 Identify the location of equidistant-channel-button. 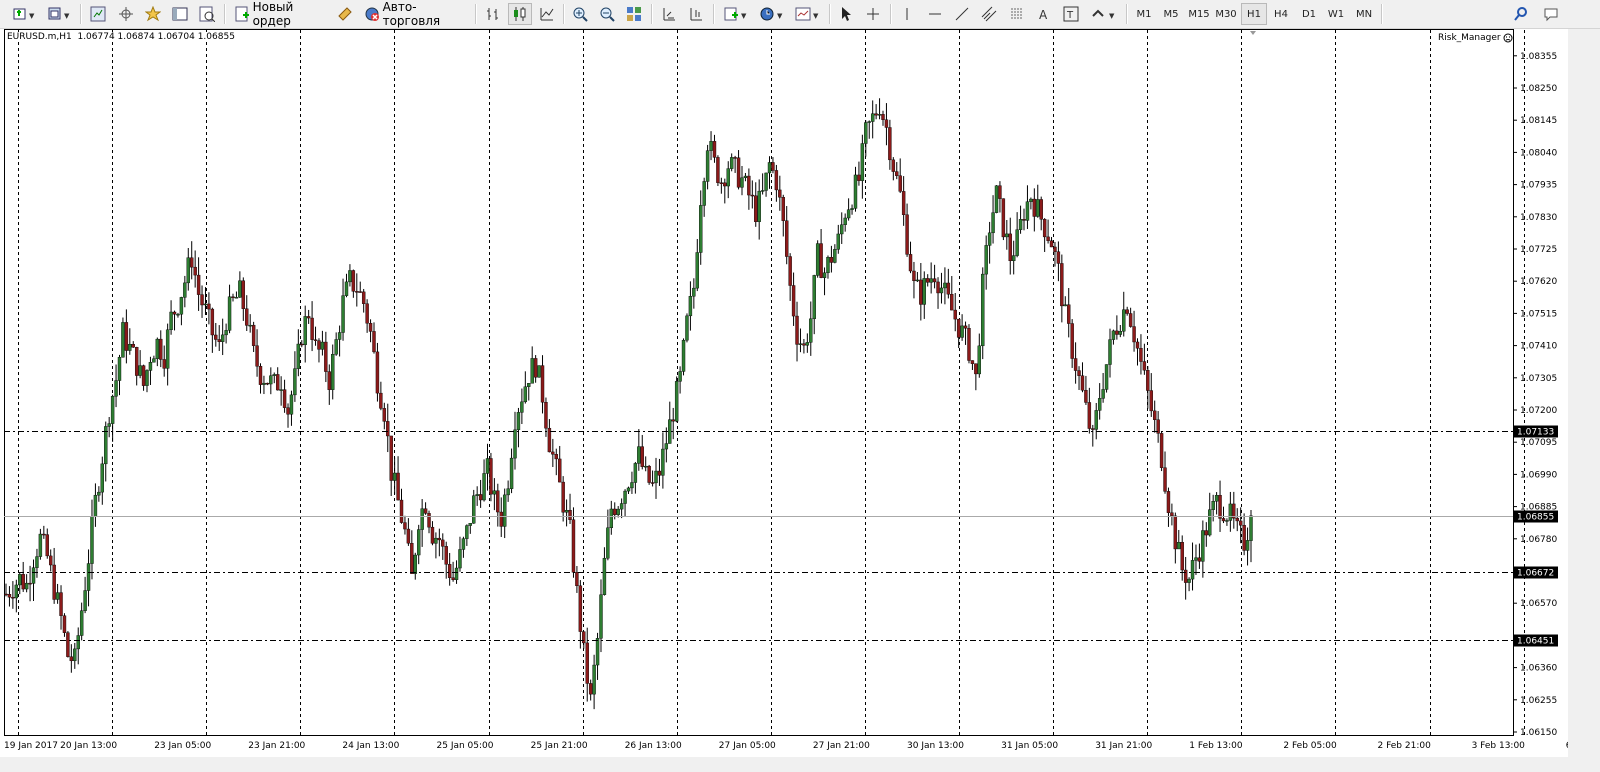
(989, 14).